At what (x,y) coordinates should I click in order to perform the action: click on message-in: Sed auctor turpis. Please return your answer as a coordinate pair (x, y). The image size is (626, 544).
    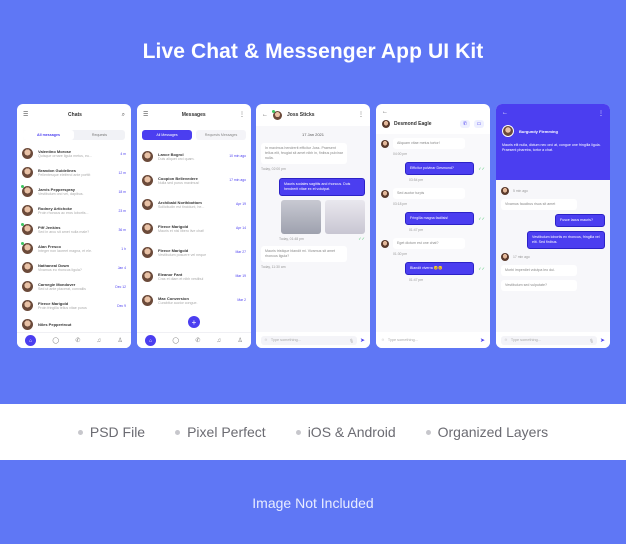
    Looking at the image, I should click on (429, 194).